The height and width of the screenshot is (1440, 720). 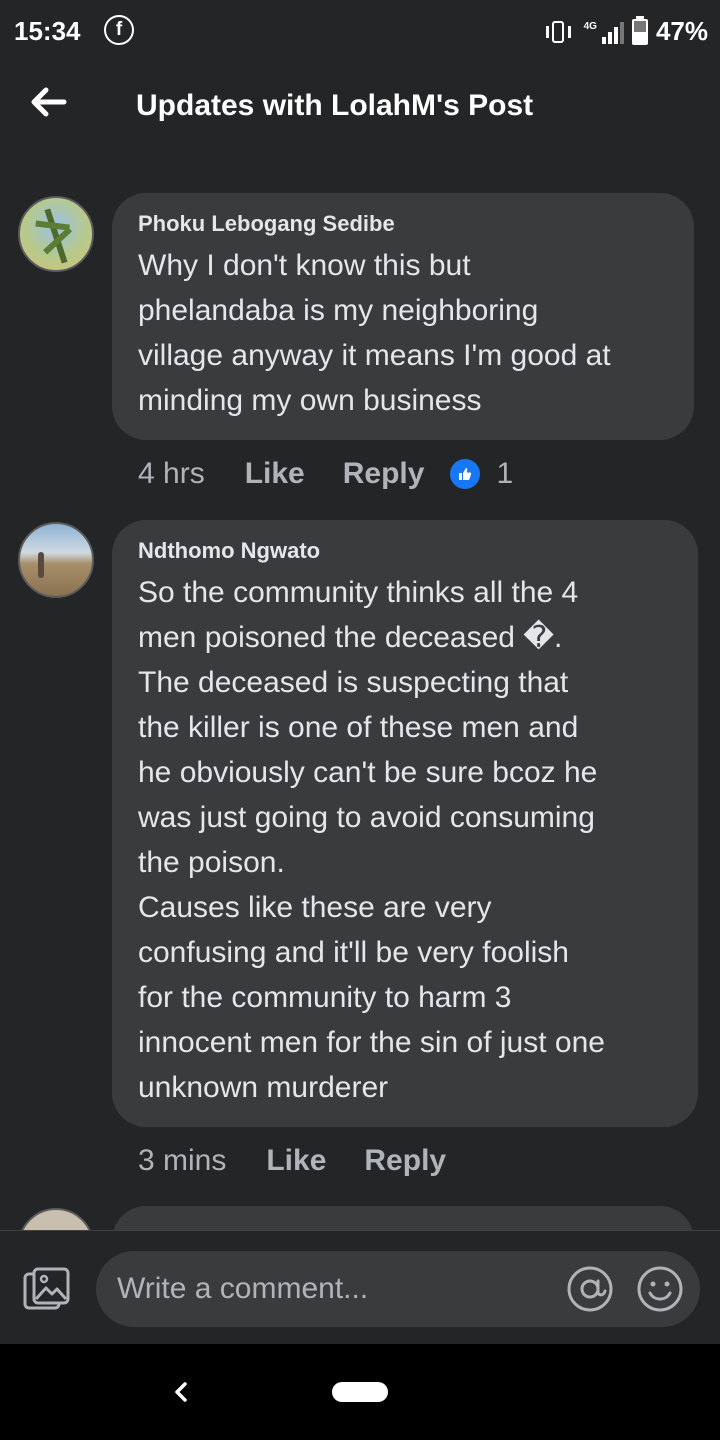 What do you see at coordinates (405, 551) in the screenshot?
I see `comment-author: Ndthomo Ngwato` at bounding box center [405, 551].